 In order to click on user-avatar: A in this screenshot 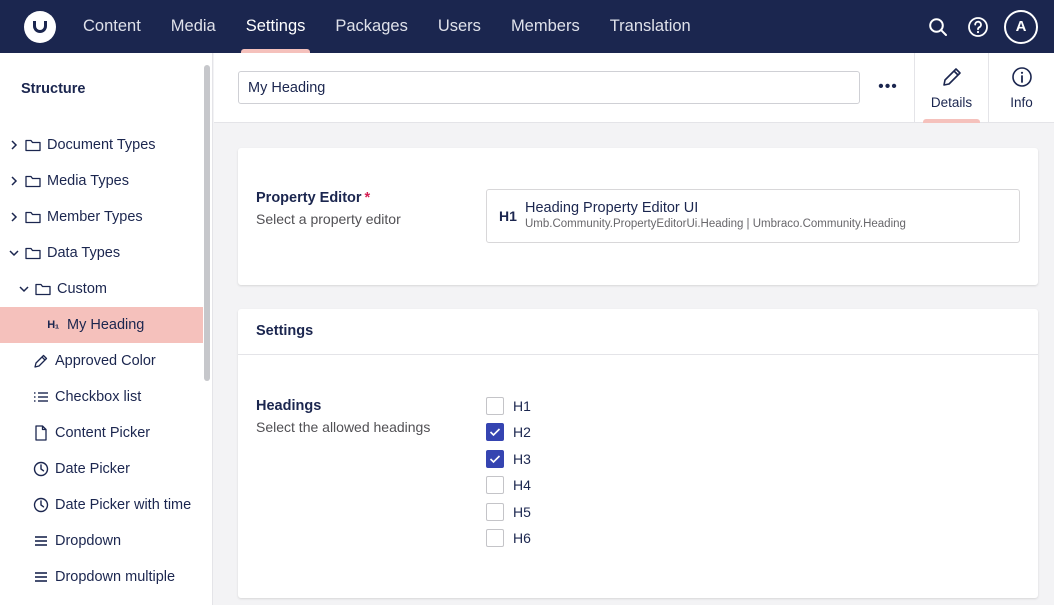, I will do `click(1021, 26)`.